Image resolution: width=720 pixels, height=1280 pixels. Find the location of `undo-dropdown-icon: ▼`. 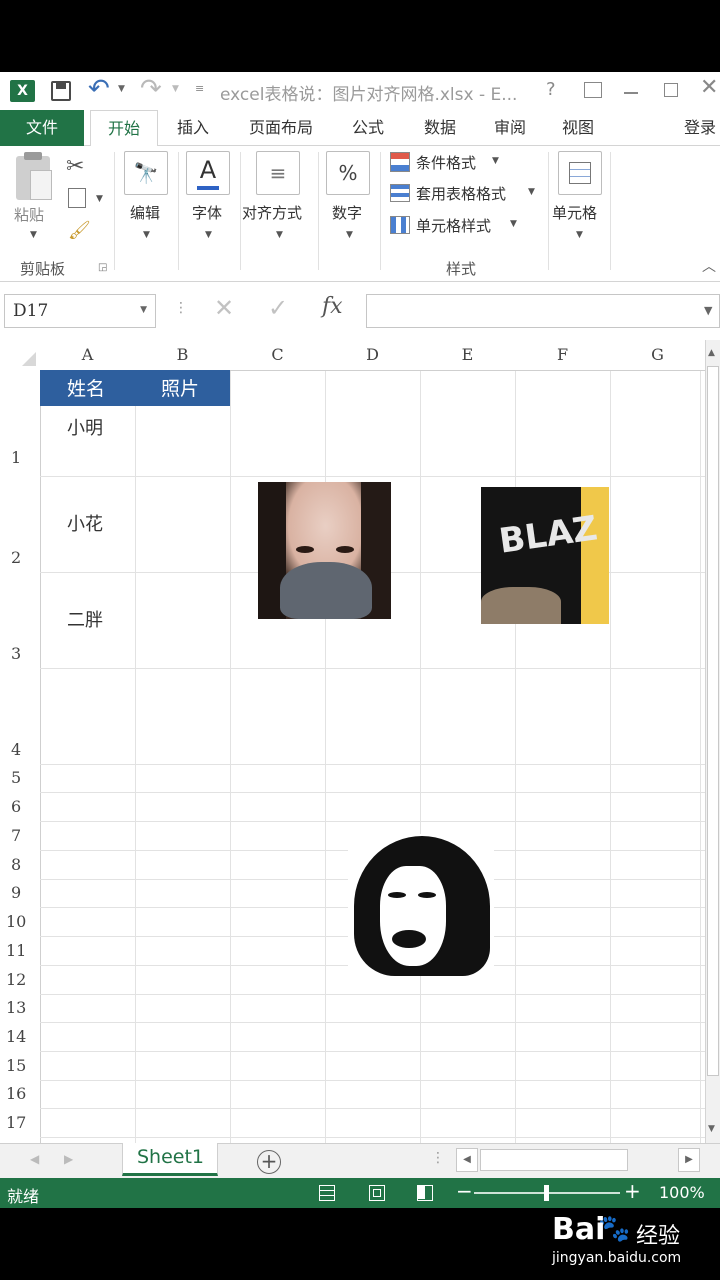

undo-dropdown-icon: ▼ is located at coordinates (121, 89).